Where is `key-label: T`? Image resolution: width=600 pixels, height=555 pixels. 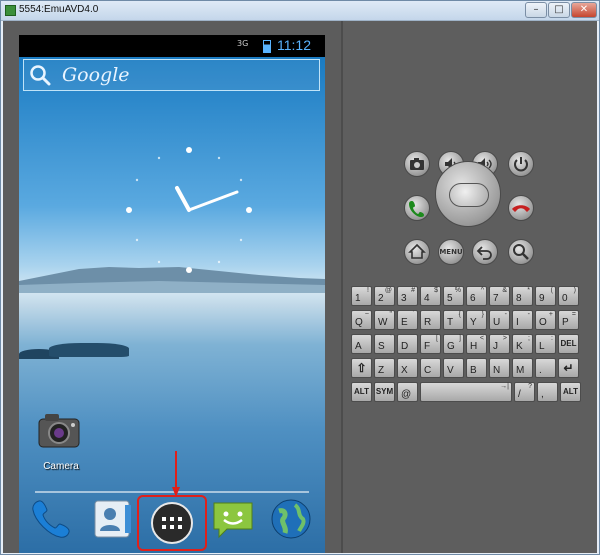
key-label: T is located at coordinates (450, 322).